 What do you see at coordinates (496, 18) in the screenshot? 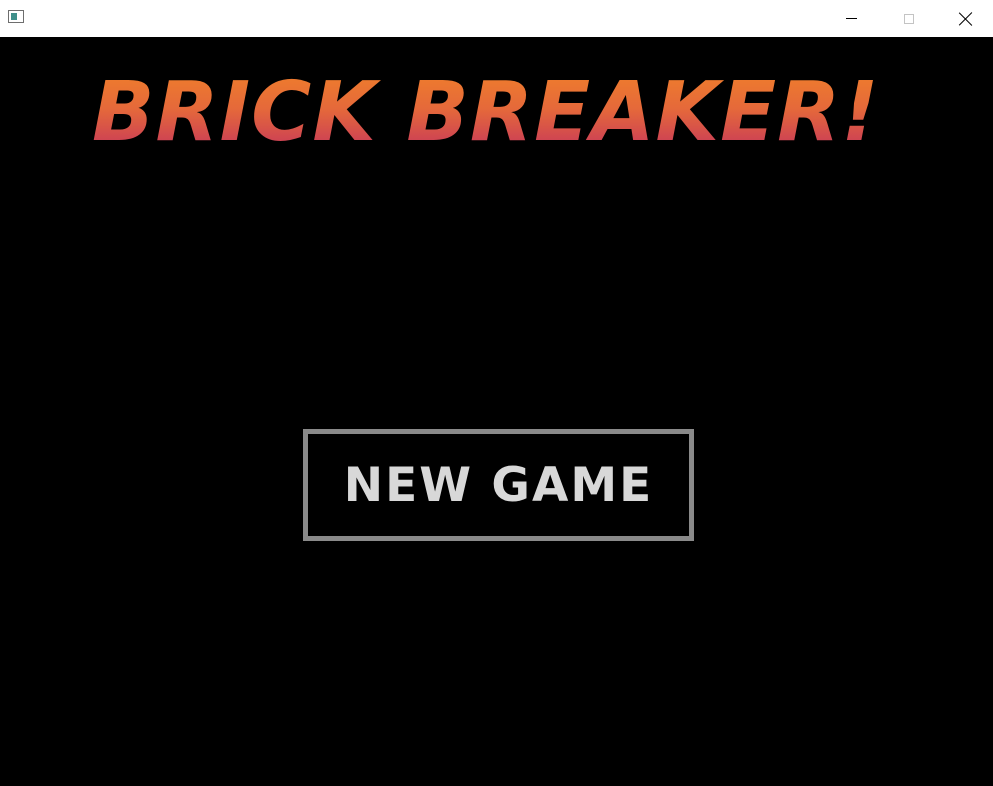
I see `title-bar` at bounding box center [496, 18].